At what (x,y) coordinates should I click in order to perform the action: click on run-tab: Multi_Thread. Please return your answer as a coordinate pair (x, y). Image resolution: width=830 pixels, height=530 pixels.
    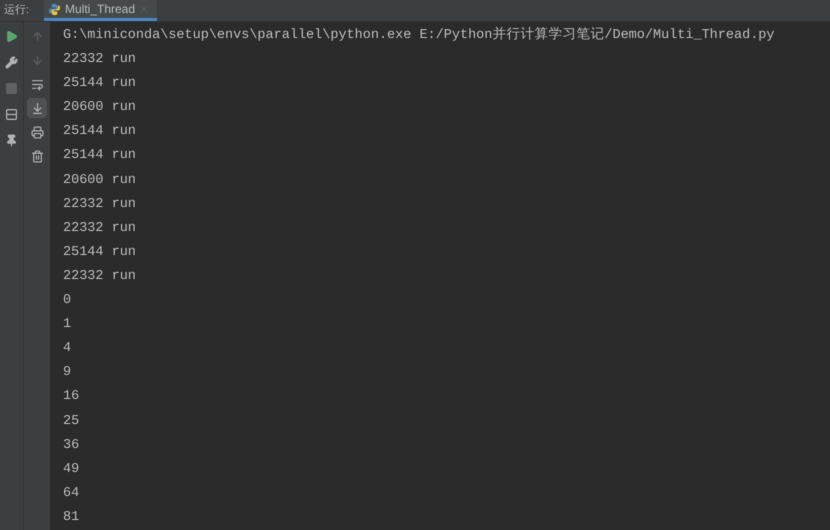
    Looking at the image, I should click on (101, 10).